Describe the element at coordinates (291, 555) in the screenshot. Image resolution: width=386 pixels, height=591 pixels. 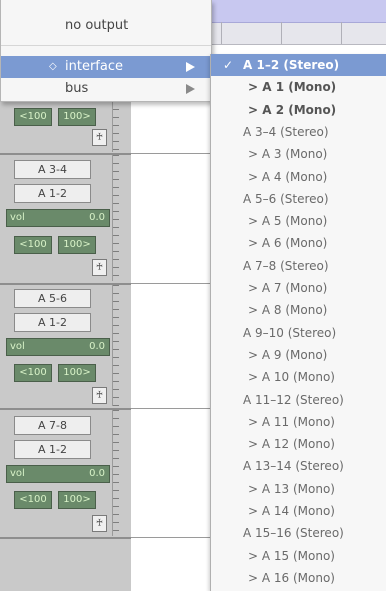
I see `submenu-item-label: > A 15 (Mono)` at that location.